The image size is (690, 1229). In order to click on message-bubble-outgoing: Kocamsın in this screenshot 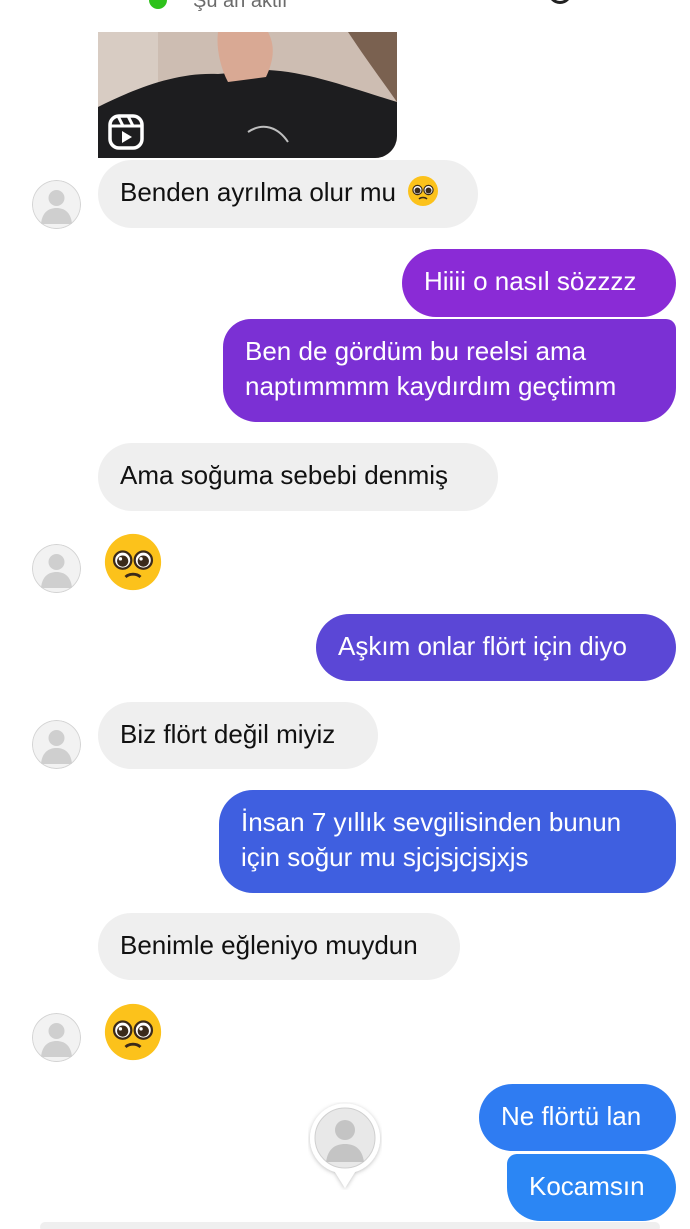, I will do `click(591, 1187)`.